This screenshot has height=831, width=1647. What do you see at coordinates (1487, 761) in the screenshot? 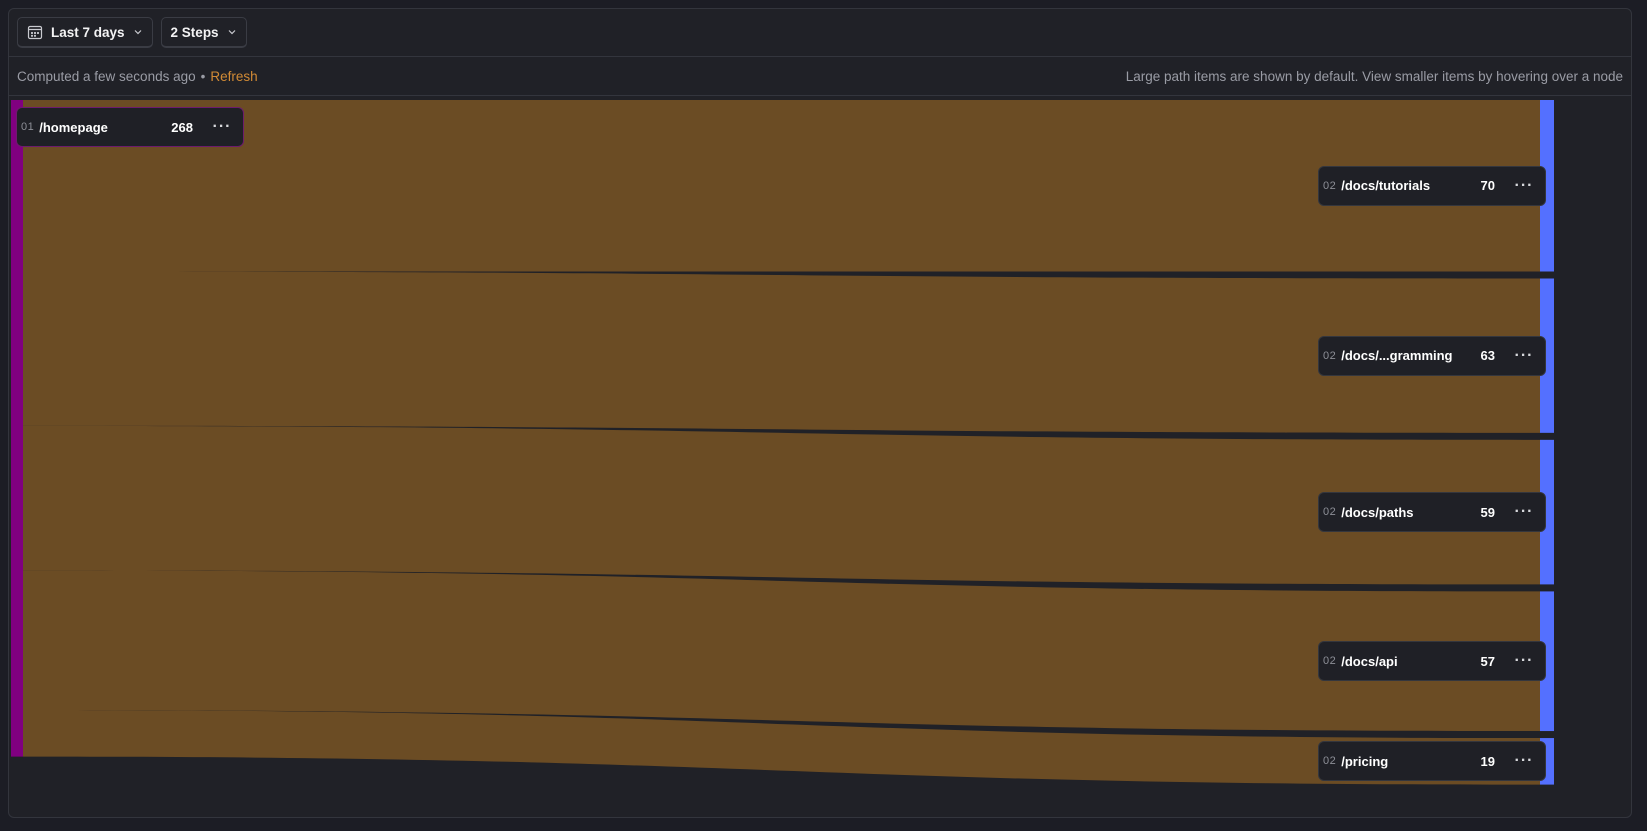
I see `node-count: 19` at bounding box center [1487, 761].